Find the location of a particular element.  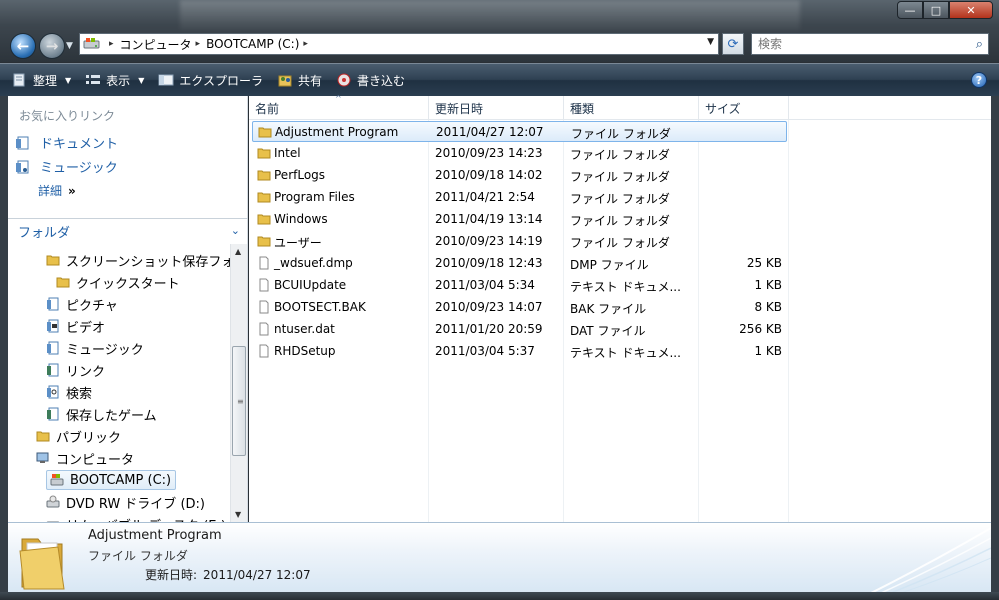

videos-icon is located at coordinates (53, 326).